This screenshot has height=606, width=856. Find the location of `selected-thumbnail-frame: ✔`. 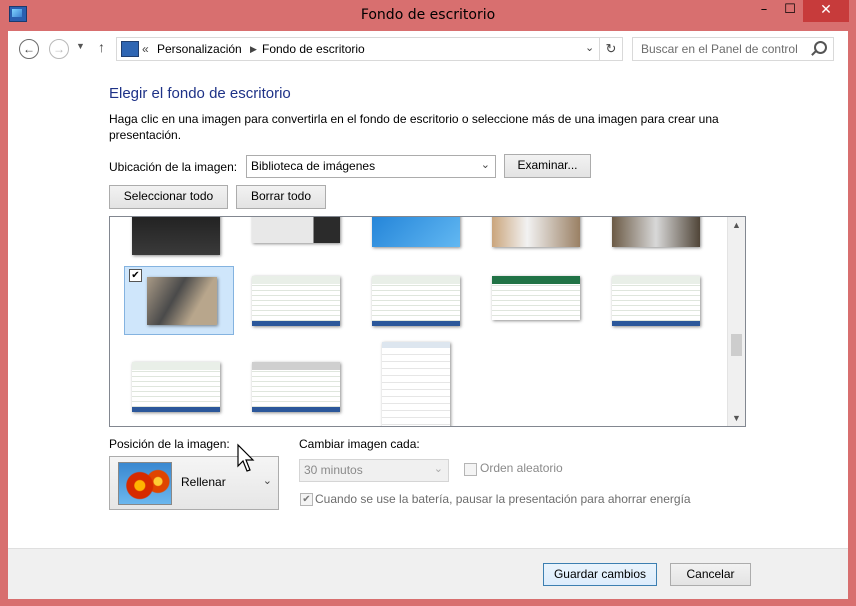

selected-thumbnail-frame: ✔ is located at coordinates (179, 300).